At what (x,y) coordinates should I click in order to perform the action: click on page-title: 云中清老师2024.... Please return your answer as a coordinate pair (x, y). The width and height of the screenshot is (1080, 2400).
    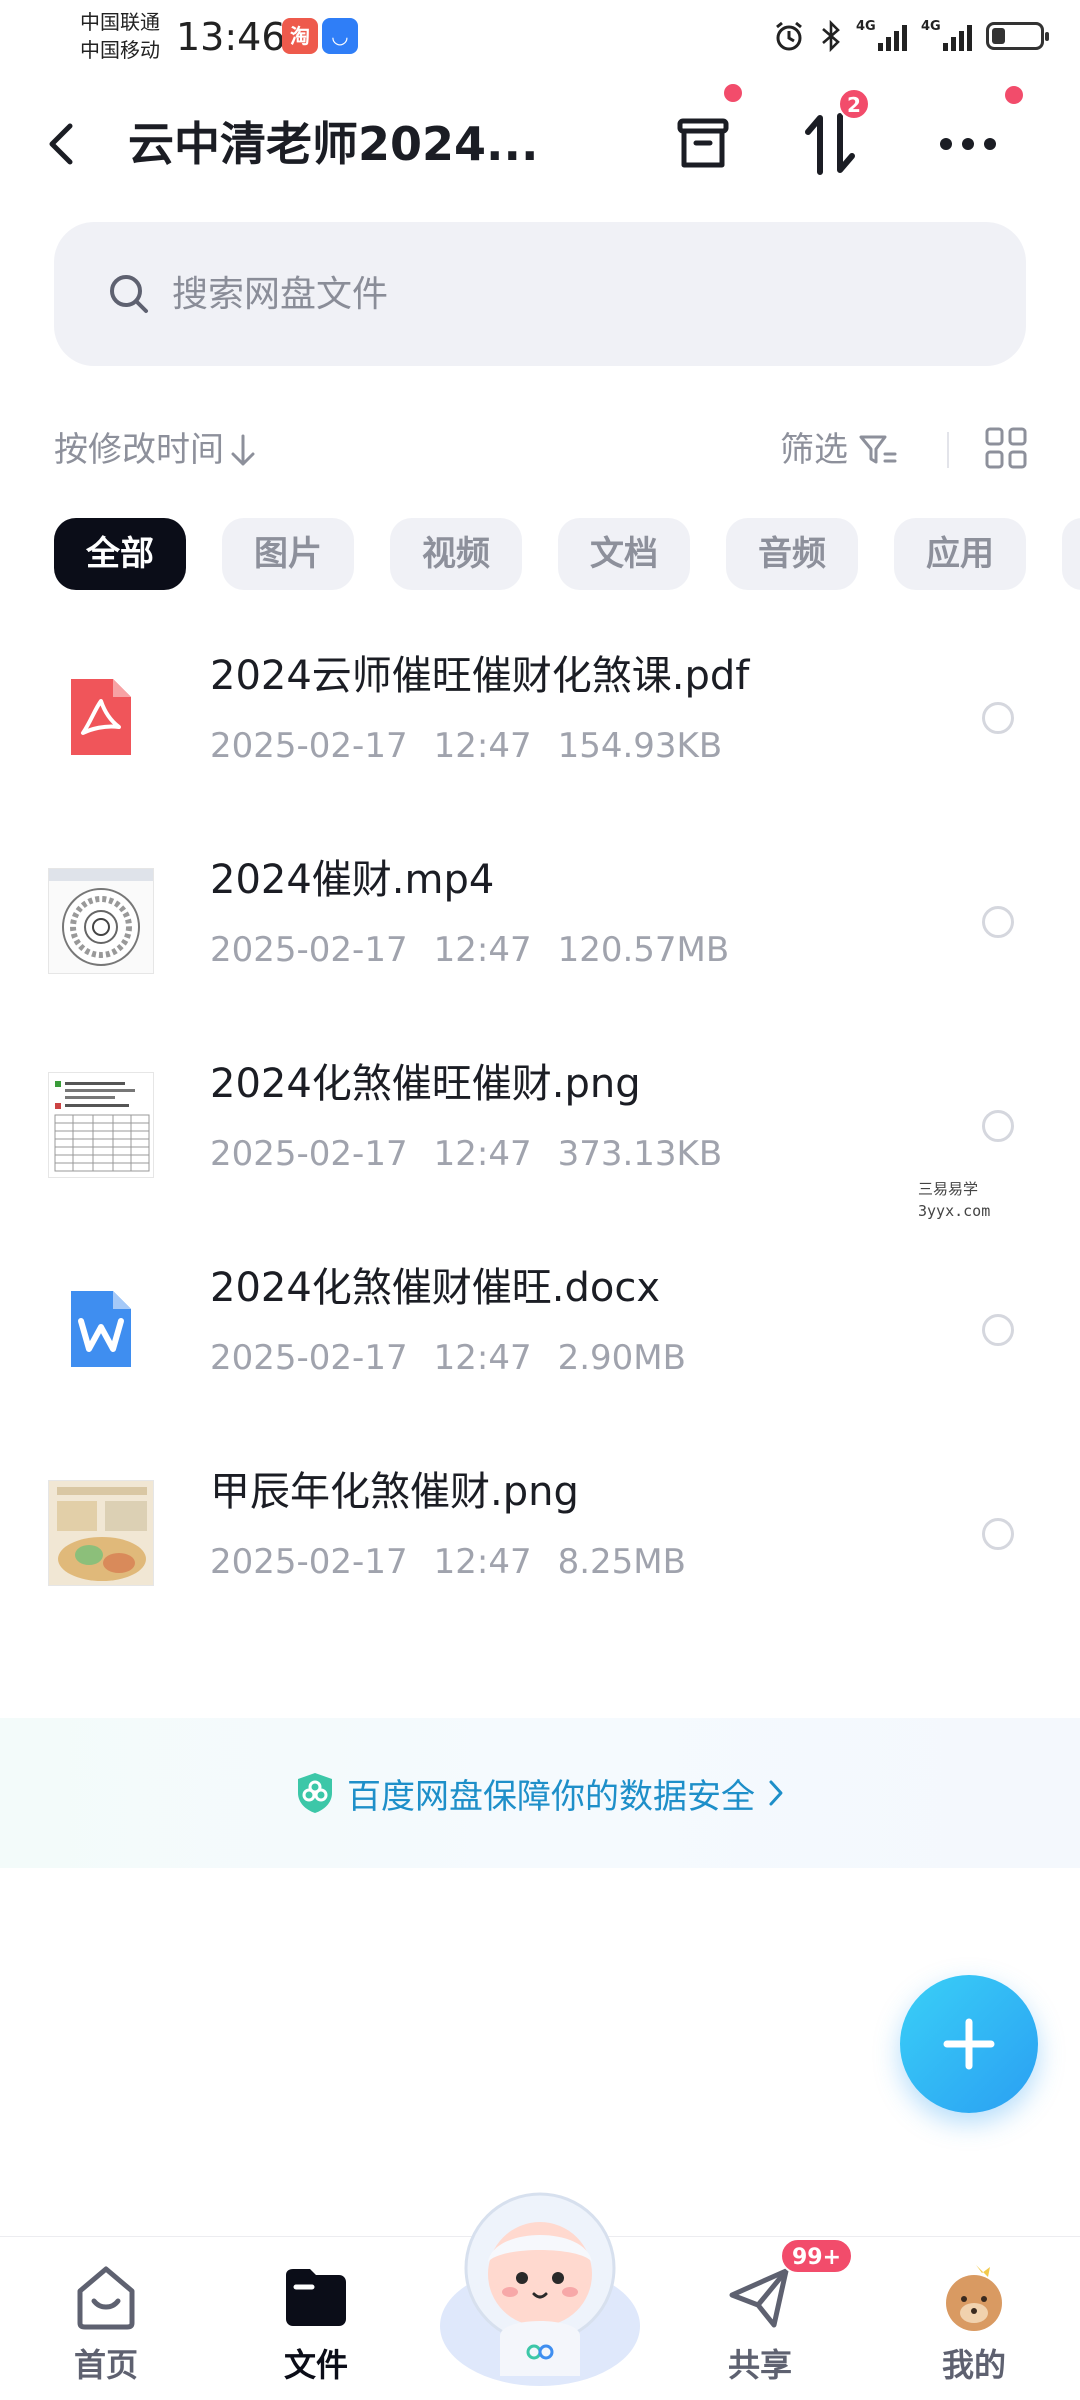
    Looking at the image, I should click on (333, 144).